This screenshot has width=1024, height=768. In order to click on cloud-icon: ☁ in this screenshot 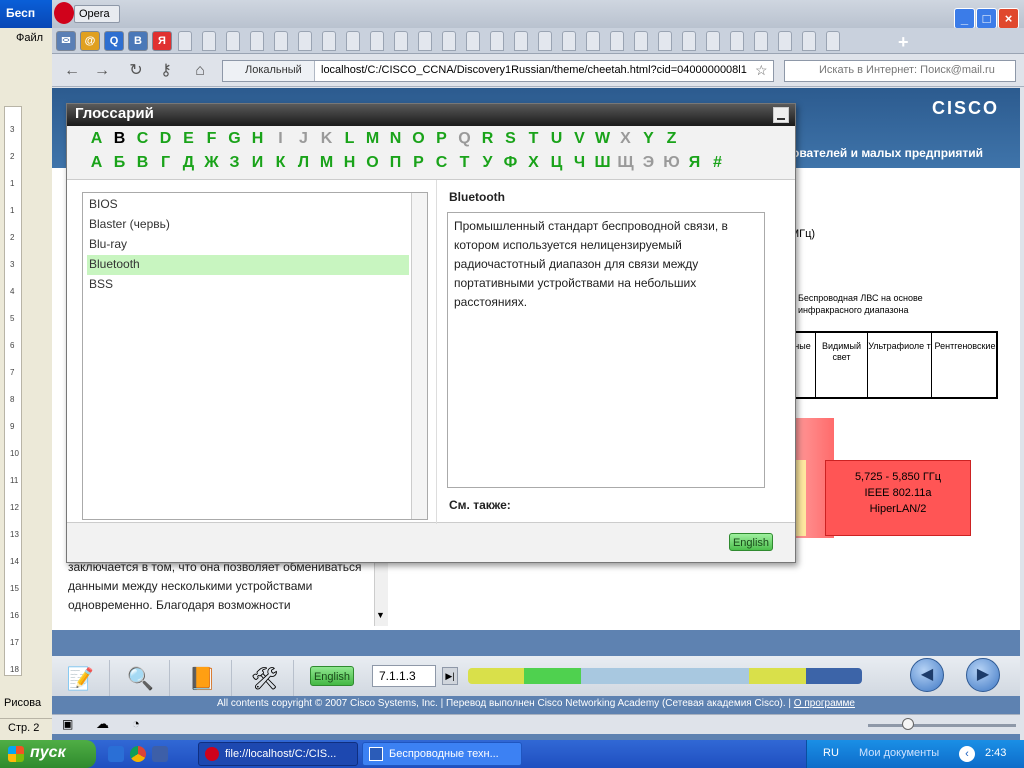, I will do `click(102, 724)`.